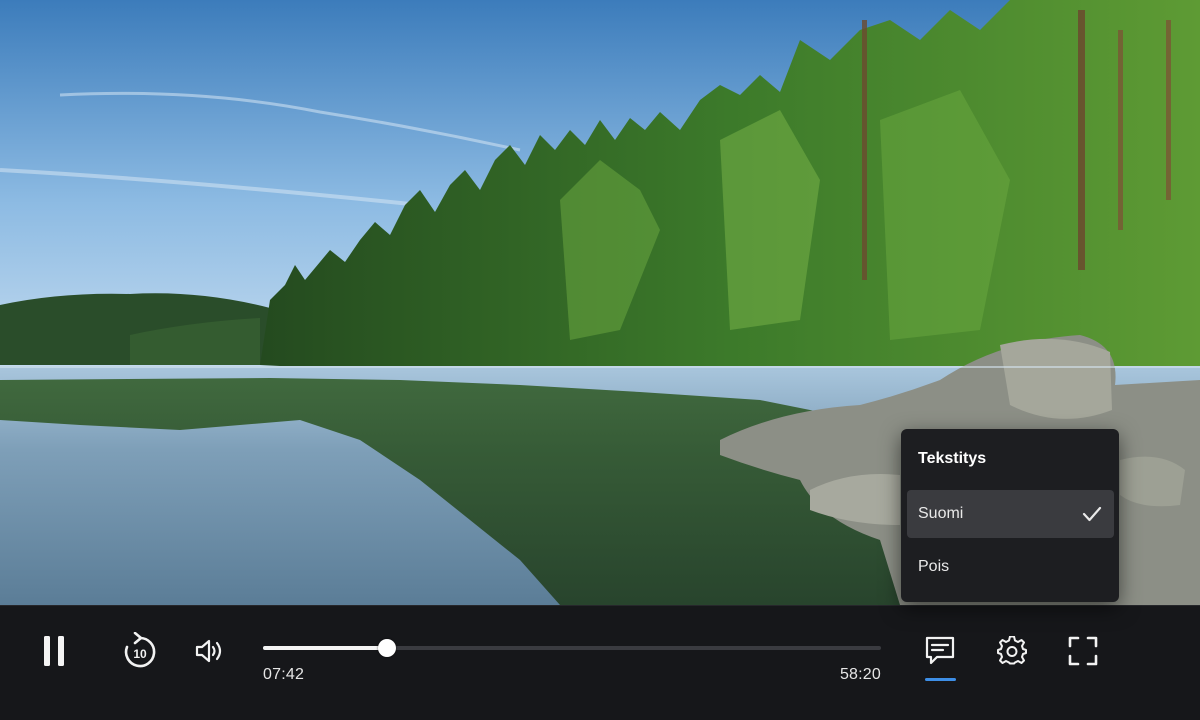  Describe the element at coordinates (934, 566) in the screenshot. I see `subtitle-option-label: Pois` at that location.